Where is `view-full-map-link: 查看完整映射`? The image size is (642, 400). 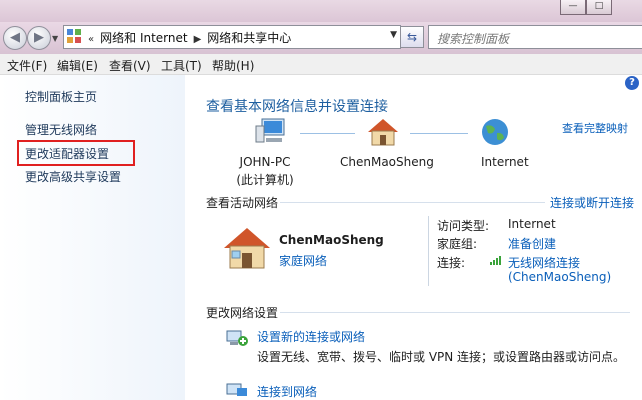 view-full-map-link: 查看完整映射 is located at coordinates (595, 128).